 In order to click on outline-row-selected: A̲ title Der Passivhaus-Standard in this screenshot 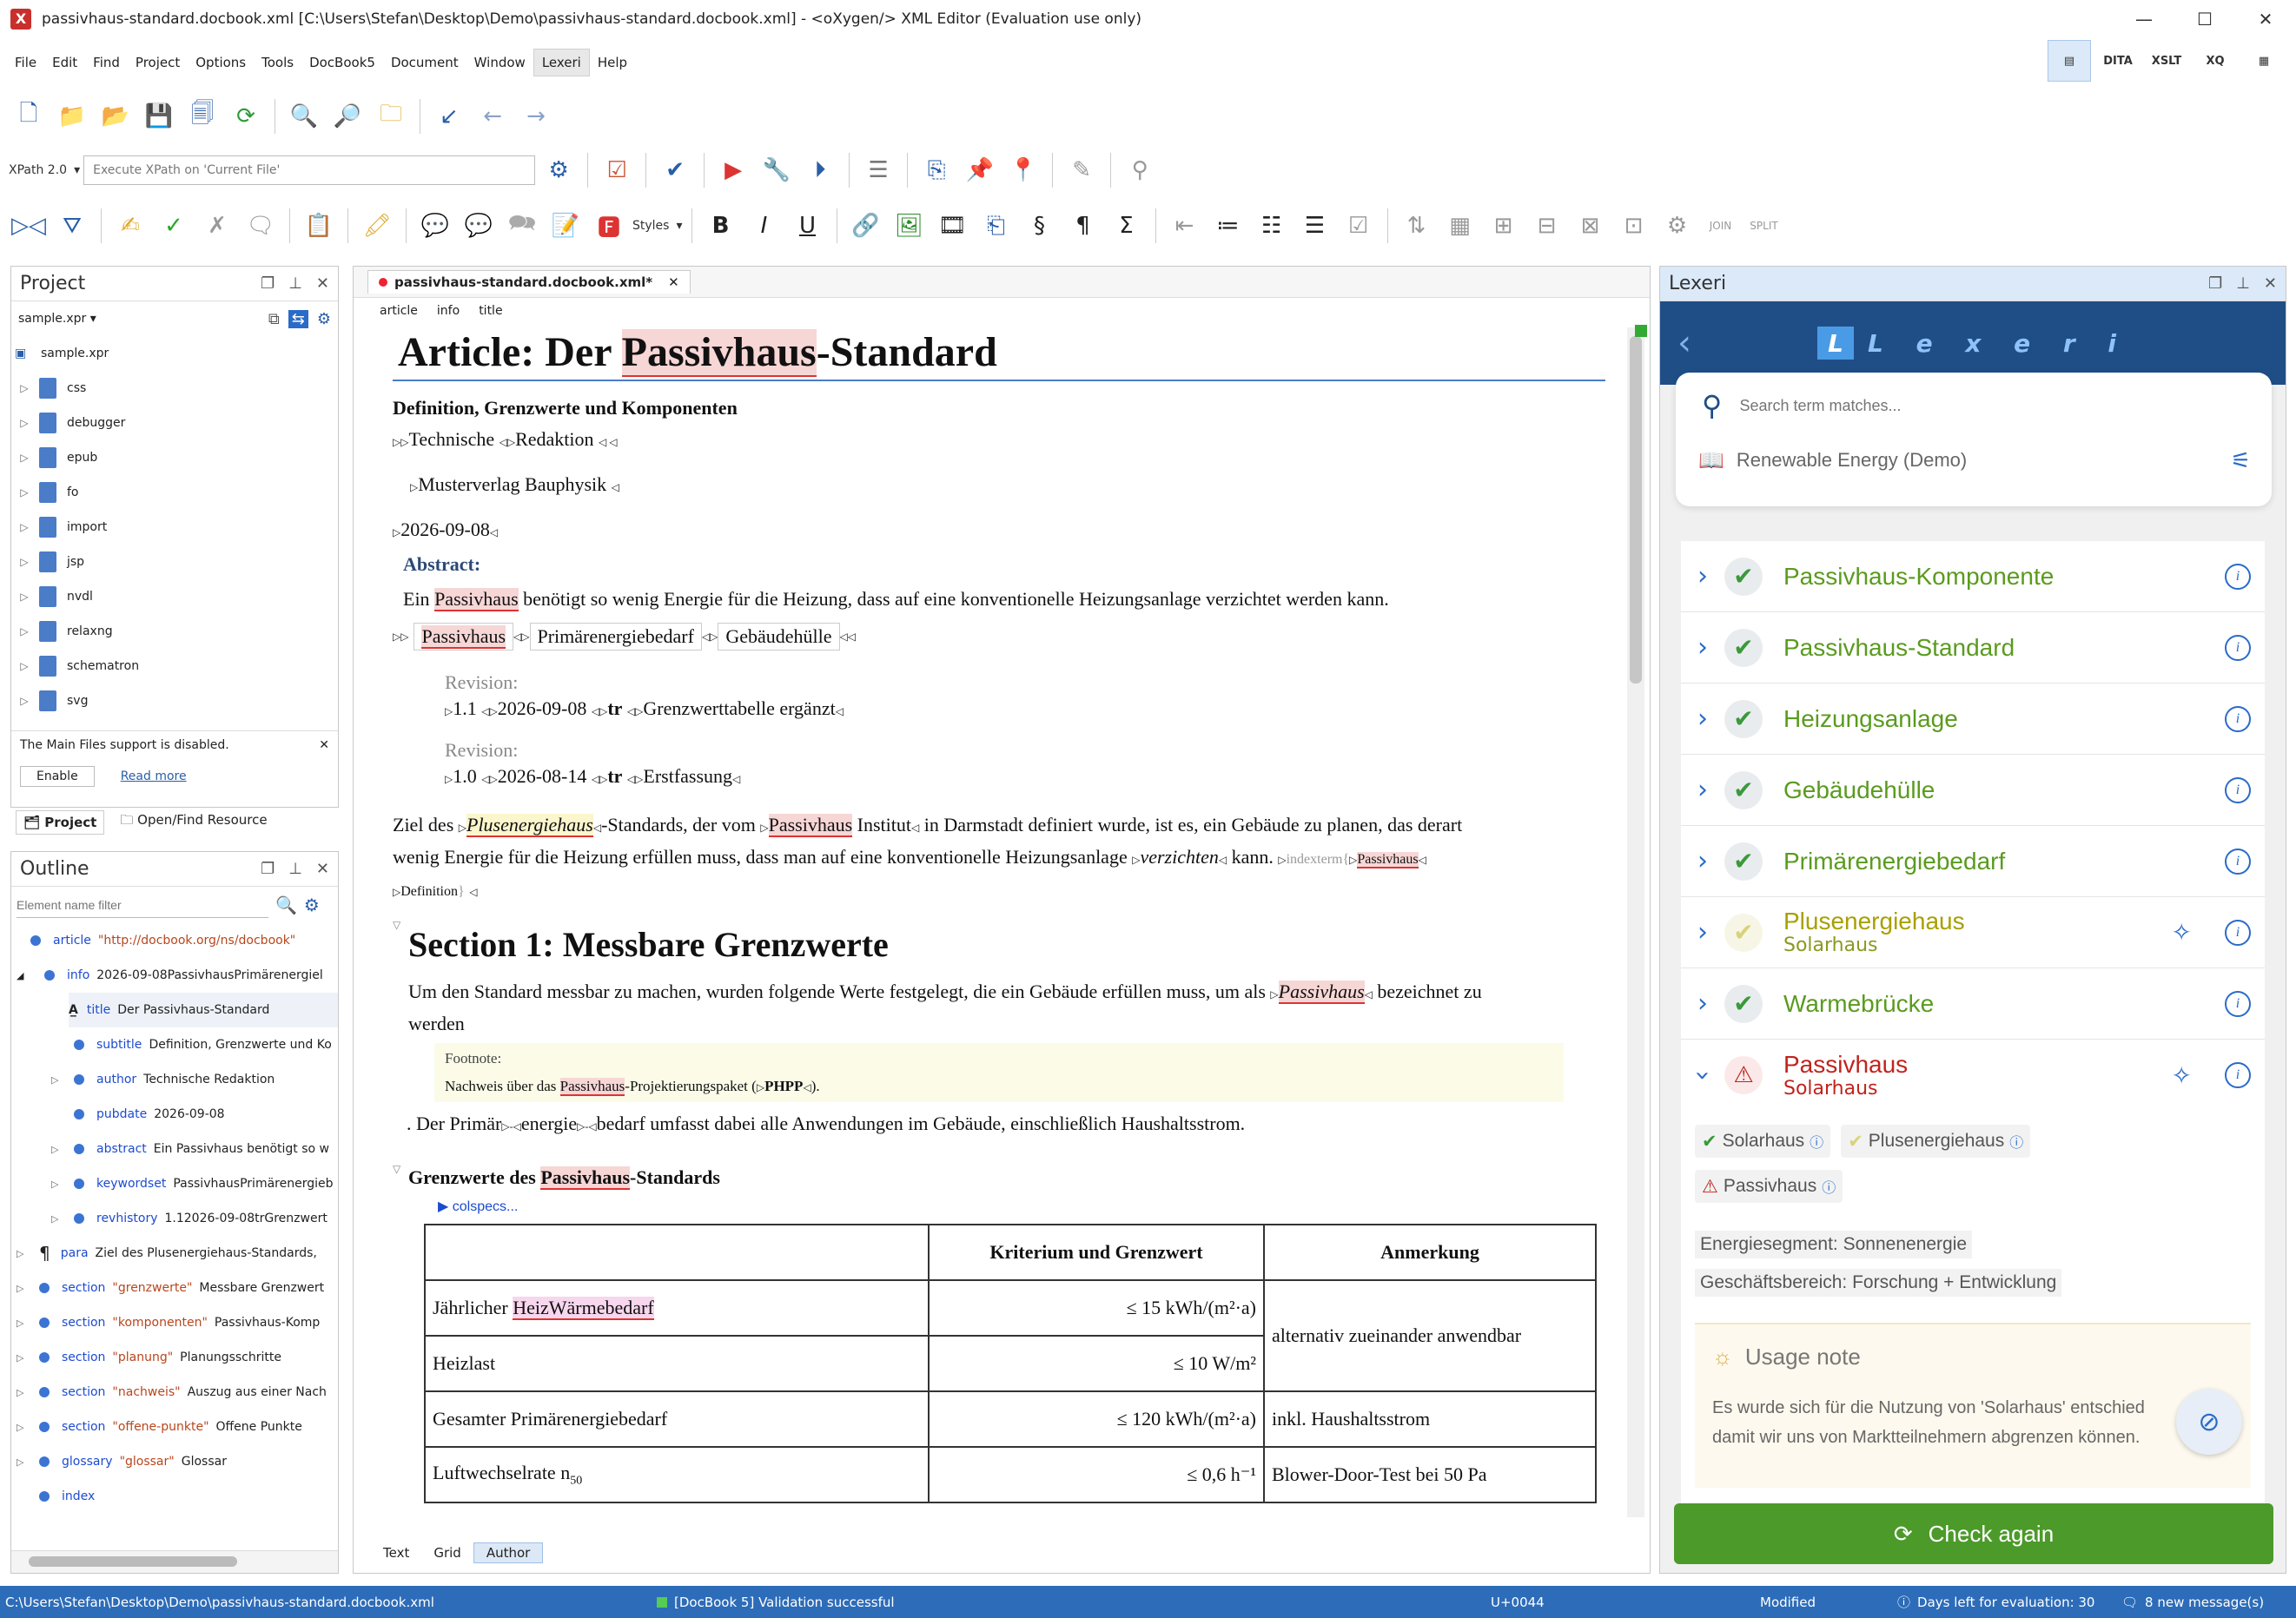, I will do `click(203, 1010)`.